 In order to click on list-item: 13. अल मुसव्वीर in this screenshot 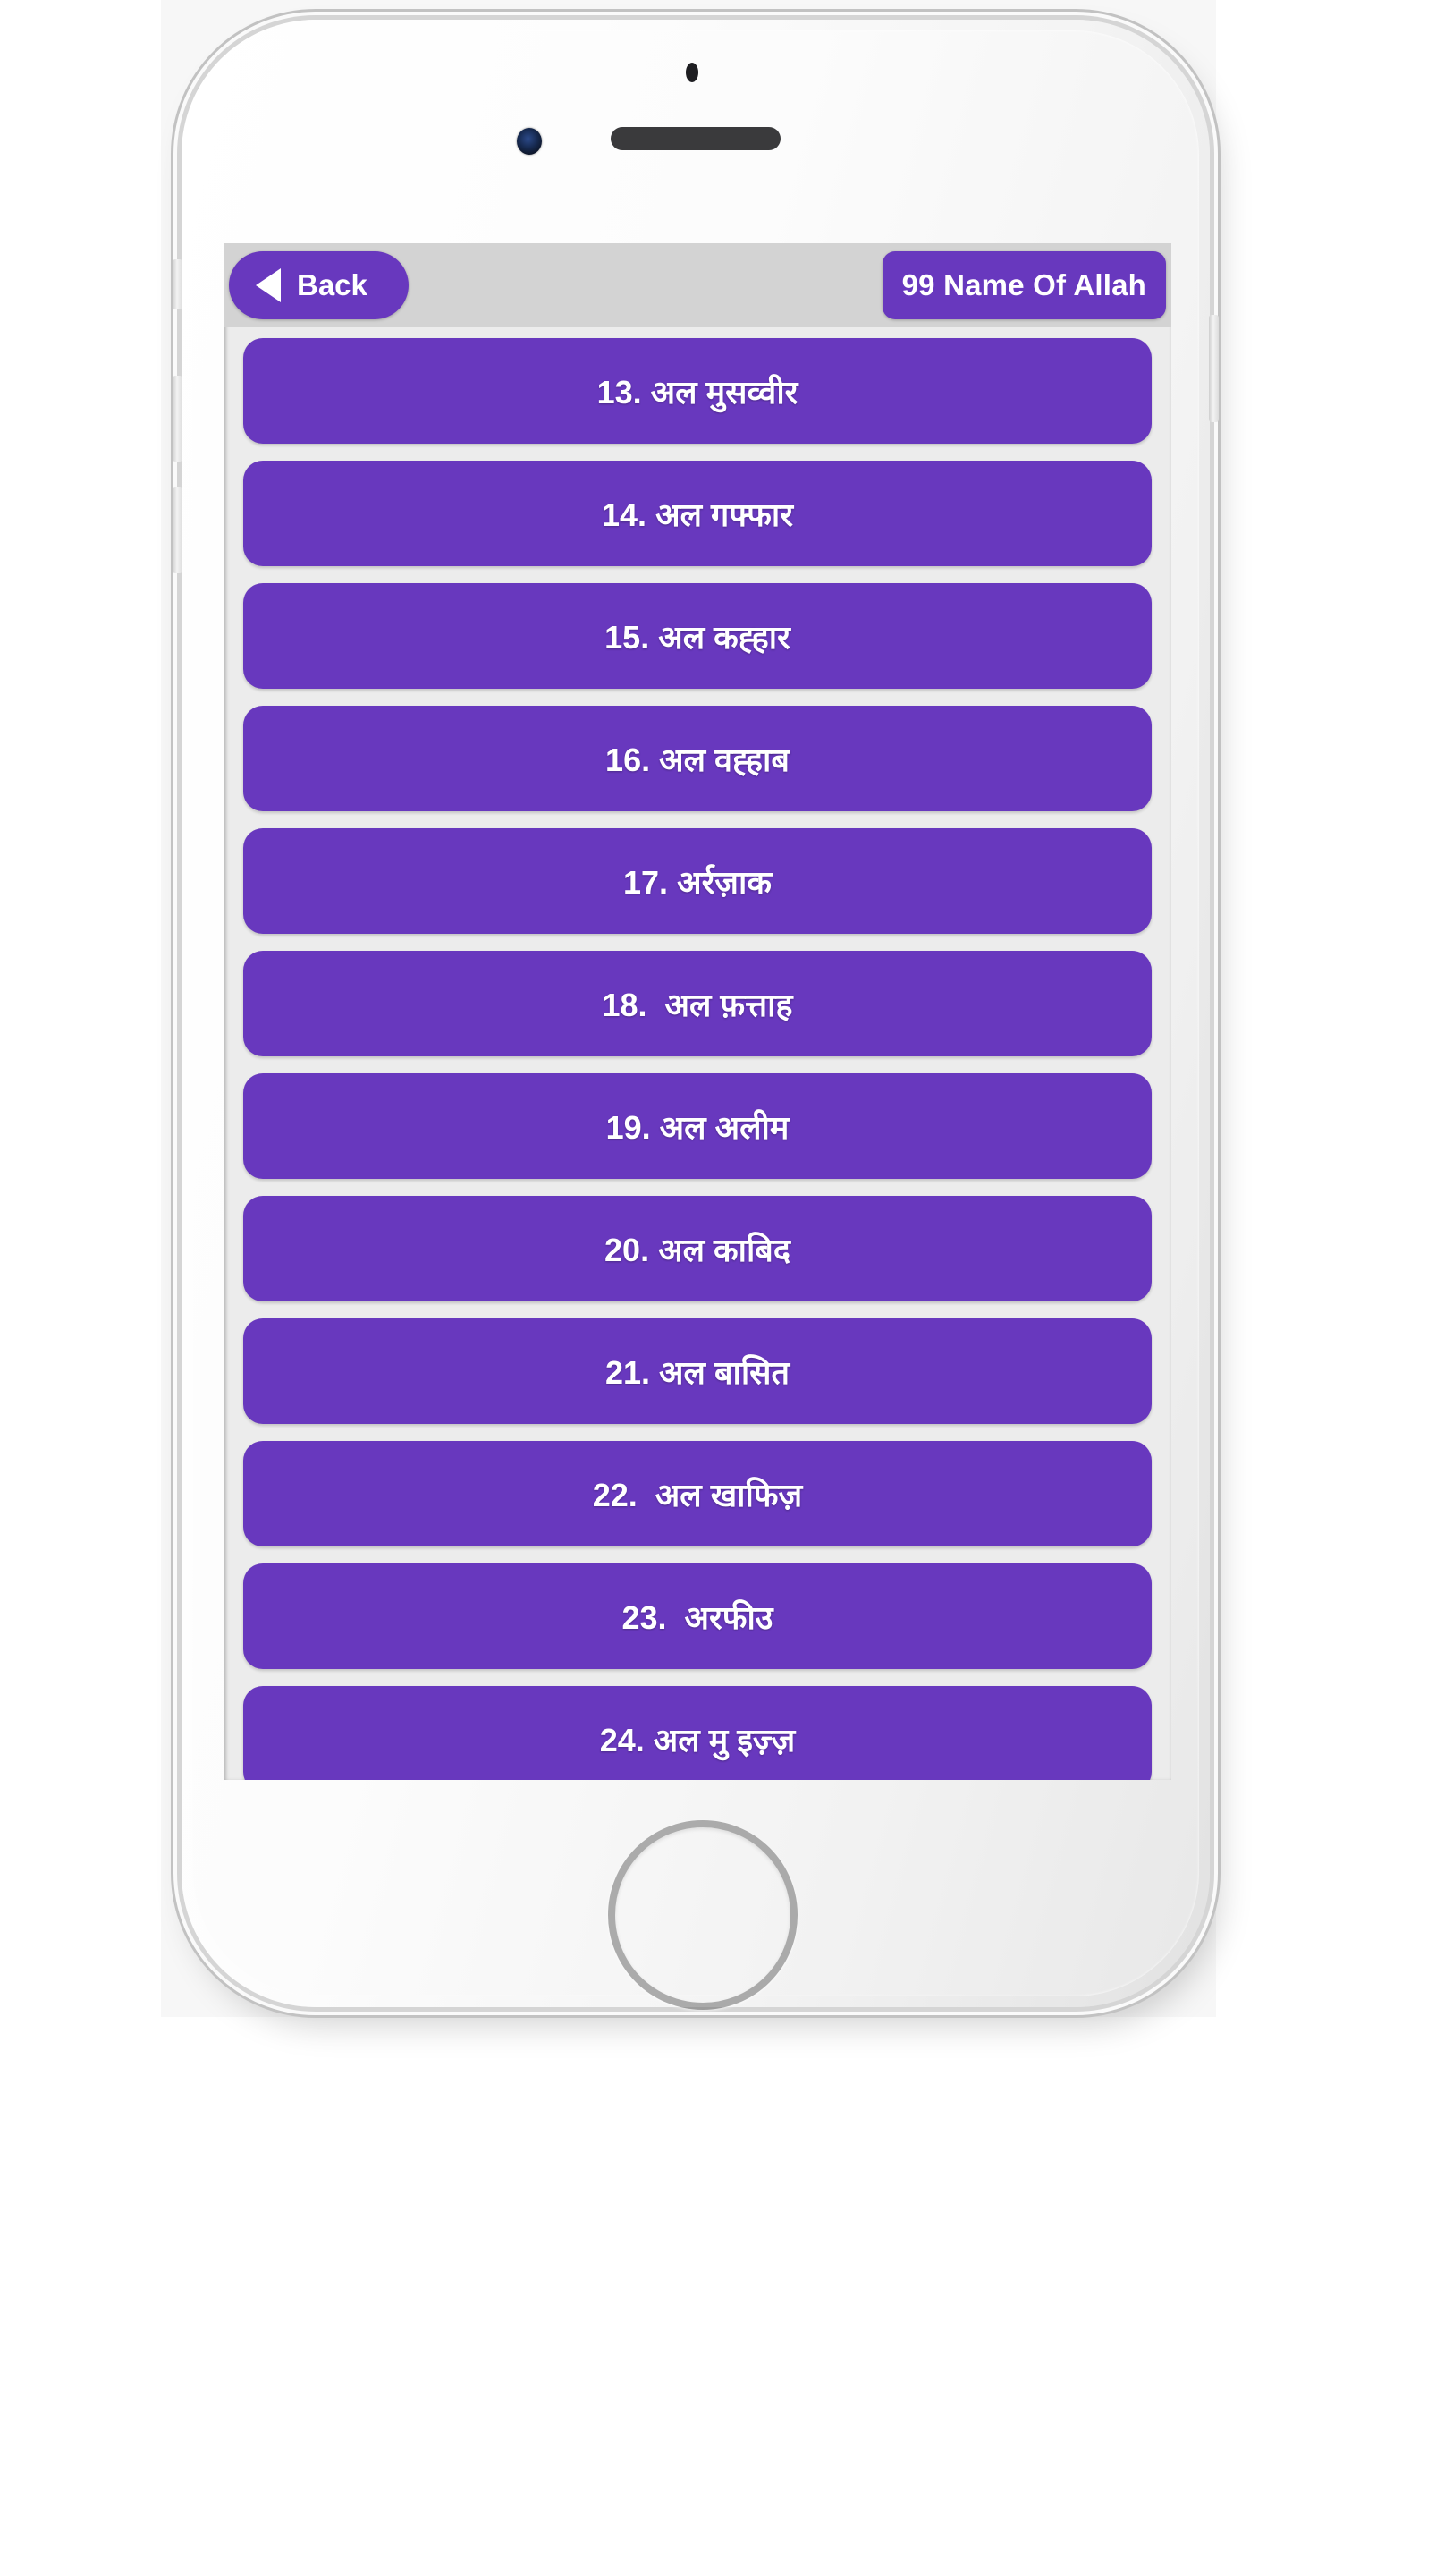, I will do `click(697, 391)`.